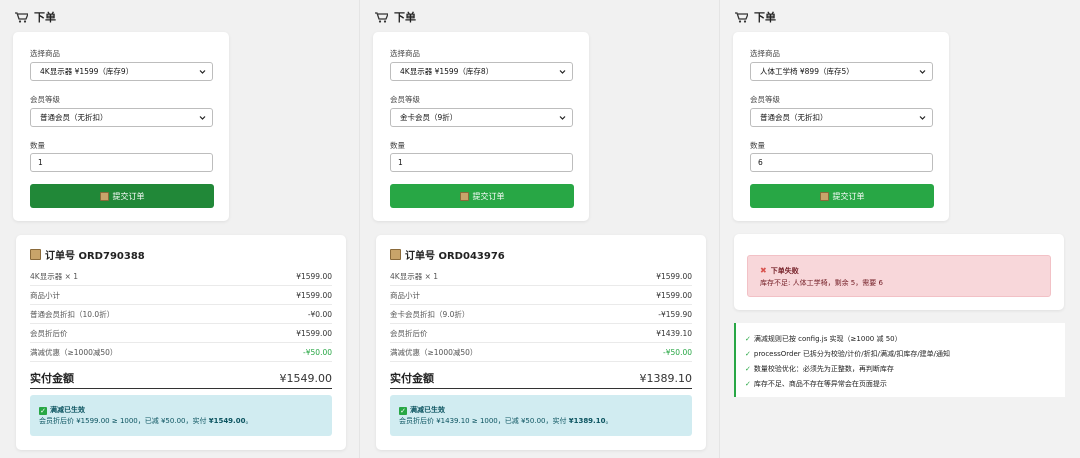 The width and height of the screenshot is (1080, 458). I want to click on order-title: 订单号 ORD790388, so click(87, 254).